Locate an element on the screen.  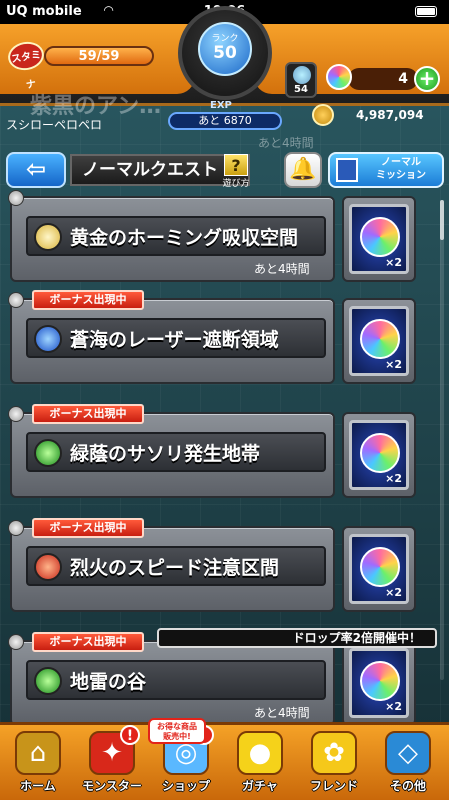
quest-name: 地雷の谷 is located at coordinates (108, 682).